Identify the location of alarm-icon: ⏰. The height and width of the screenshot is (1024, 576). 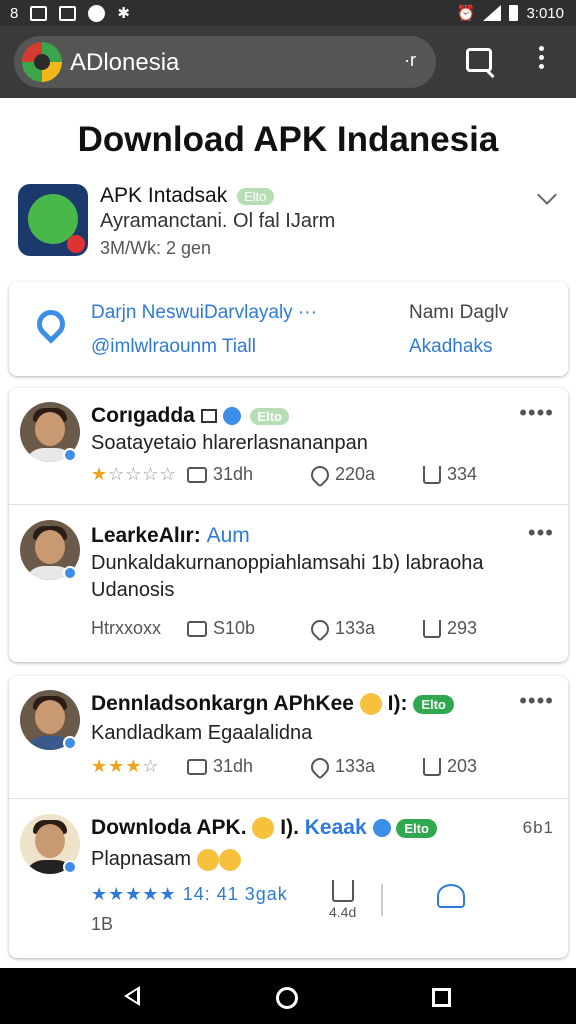
(466, 13).